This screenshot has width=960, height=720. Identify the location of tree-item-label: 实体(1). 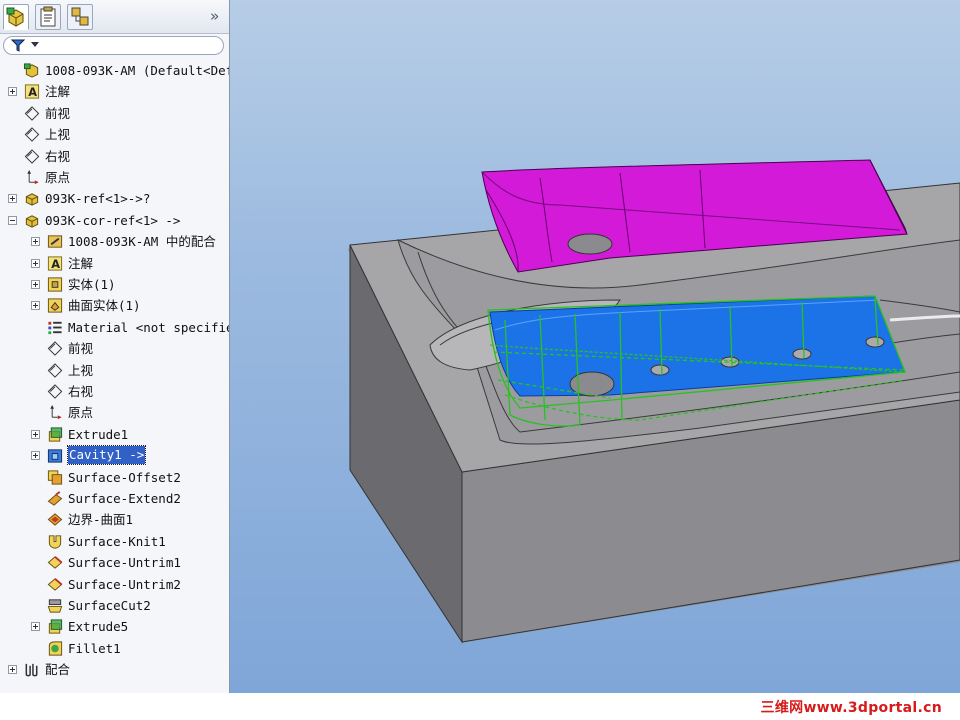
(92, 284).